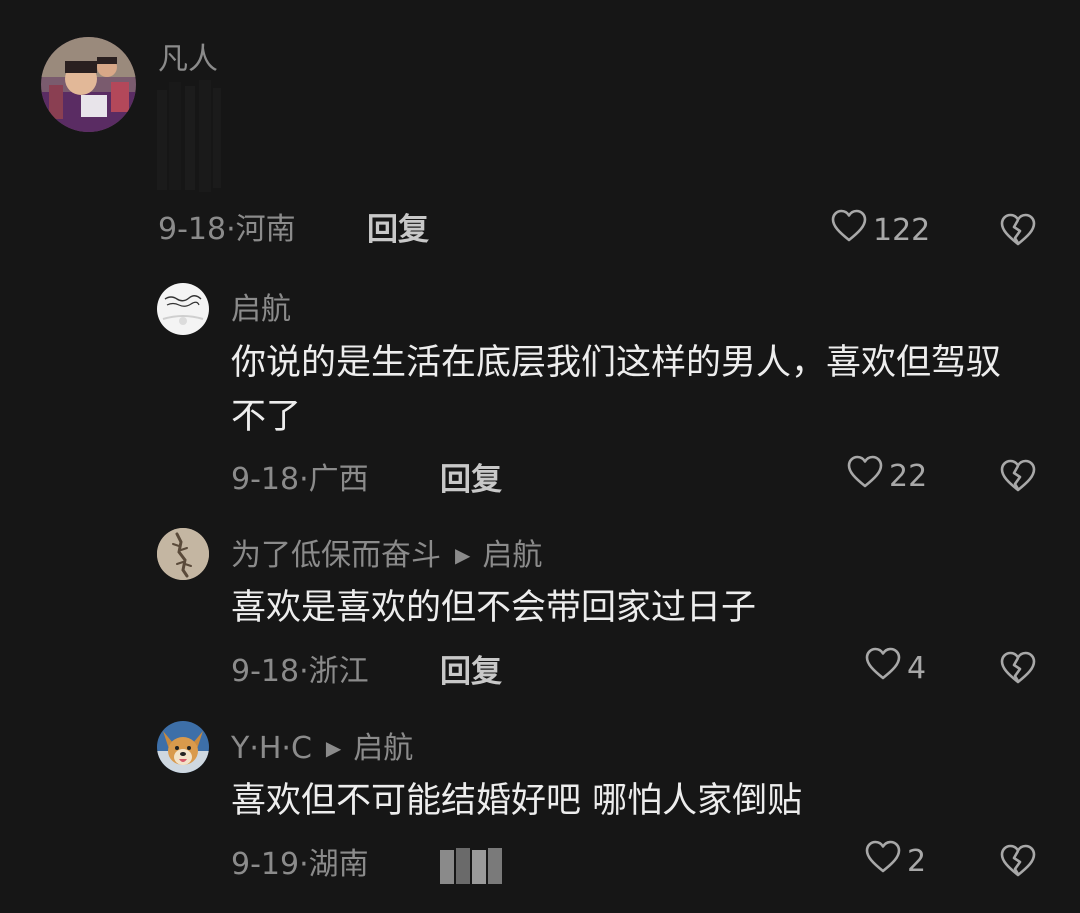 Image resolution: width=1080 pixels, height=913 pixels. Describe the element at coordinates (336, 555) in the screenshot. I see `username-text: 为了低保而奋斗` at that location.